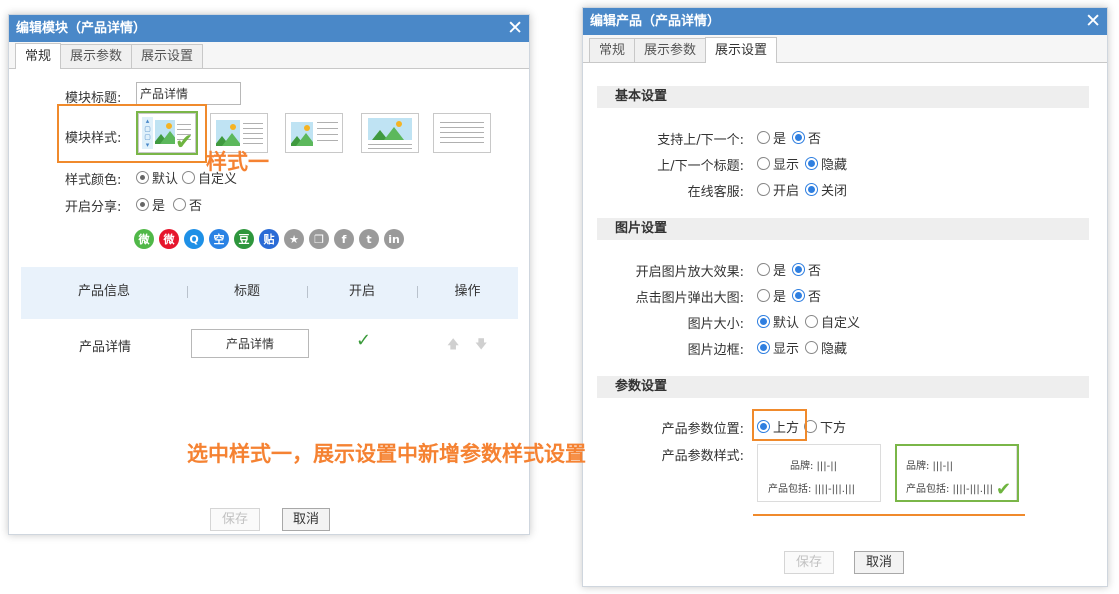  Describe the element at coordinates (778, 321) in the screenshot. I see `setting-radio: 默认` at that location.